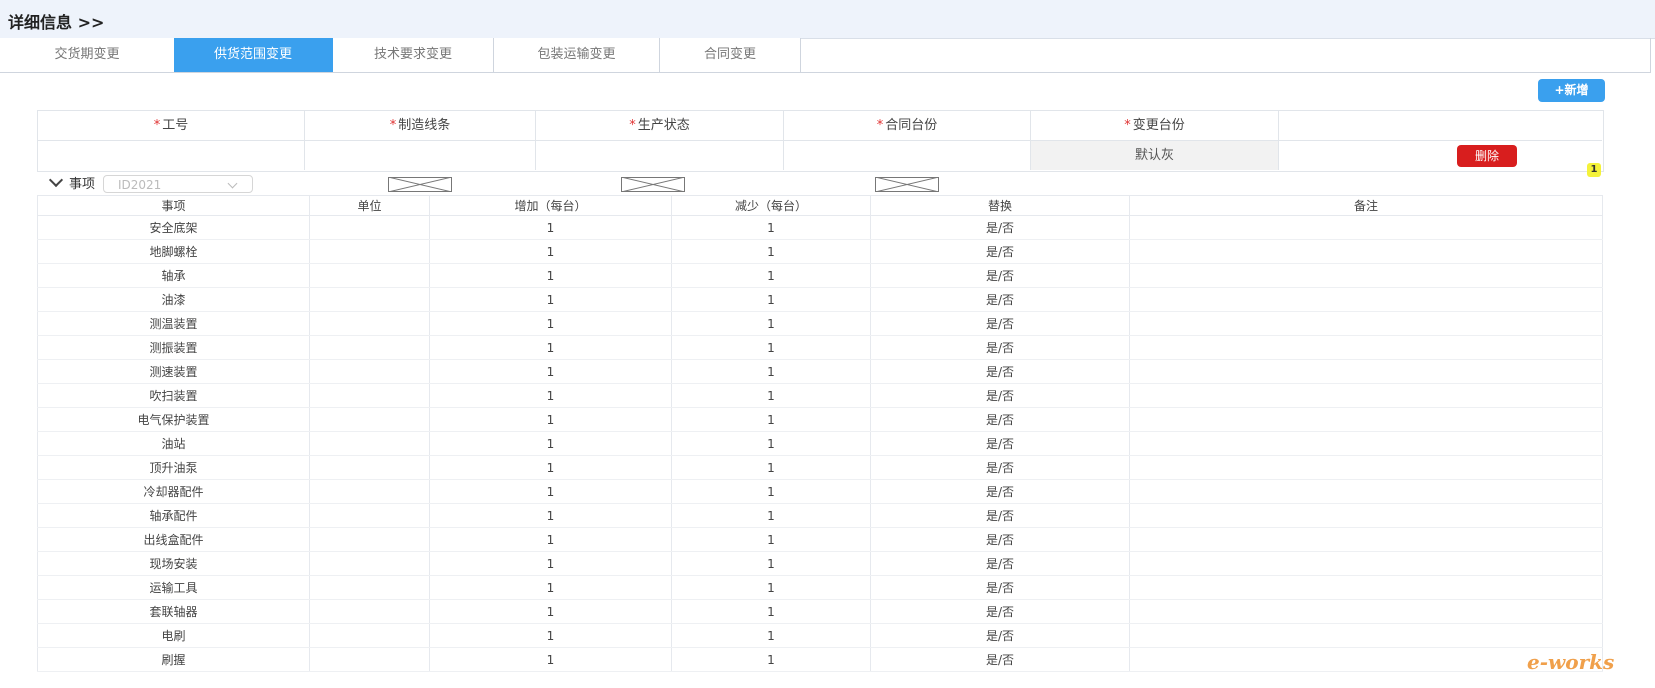 This screenshot has height=688, width=1655. What do you see at coordinates (1487, 156) in the screenshot?
I see `delete-button: 删除` at bounding box center [1487, 156].